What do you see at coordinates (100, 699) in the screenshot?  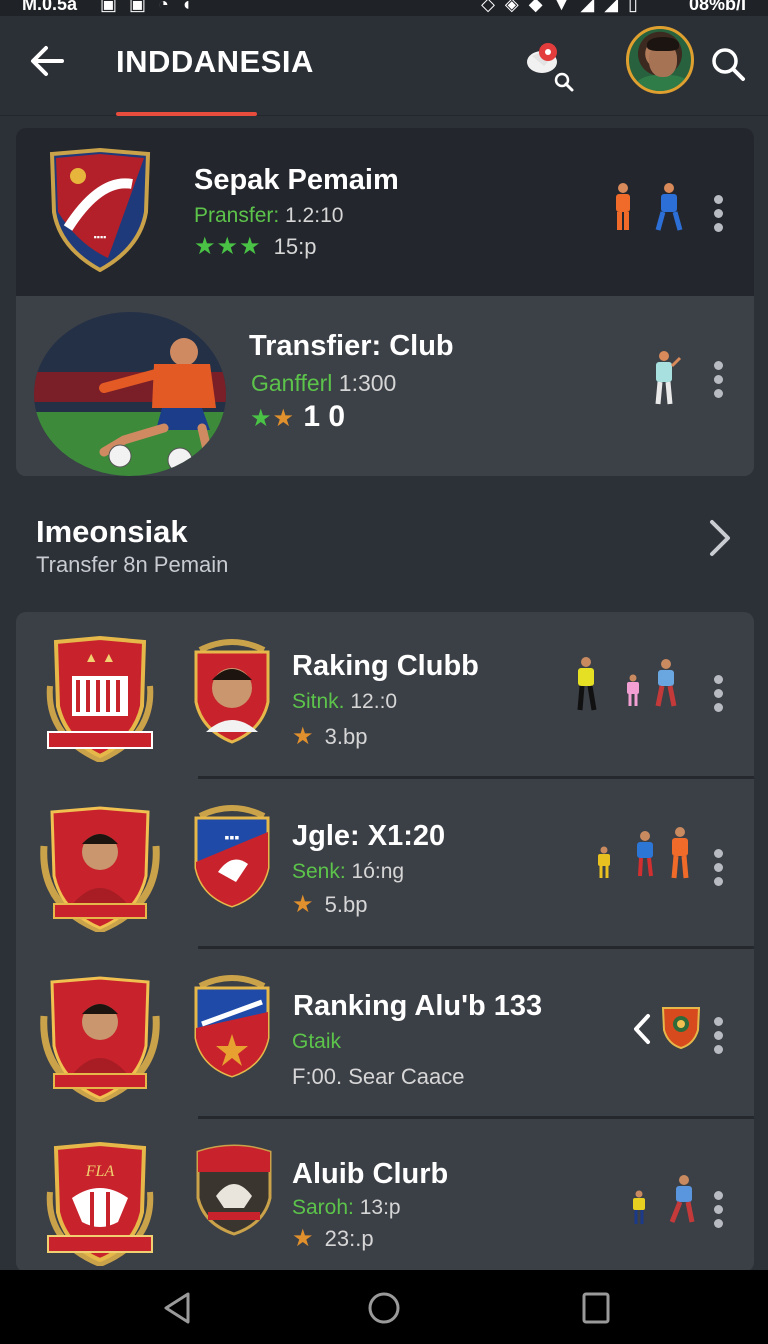 I see `club-crest-icon: ▲ ▲` at bounding box center [100, 699].